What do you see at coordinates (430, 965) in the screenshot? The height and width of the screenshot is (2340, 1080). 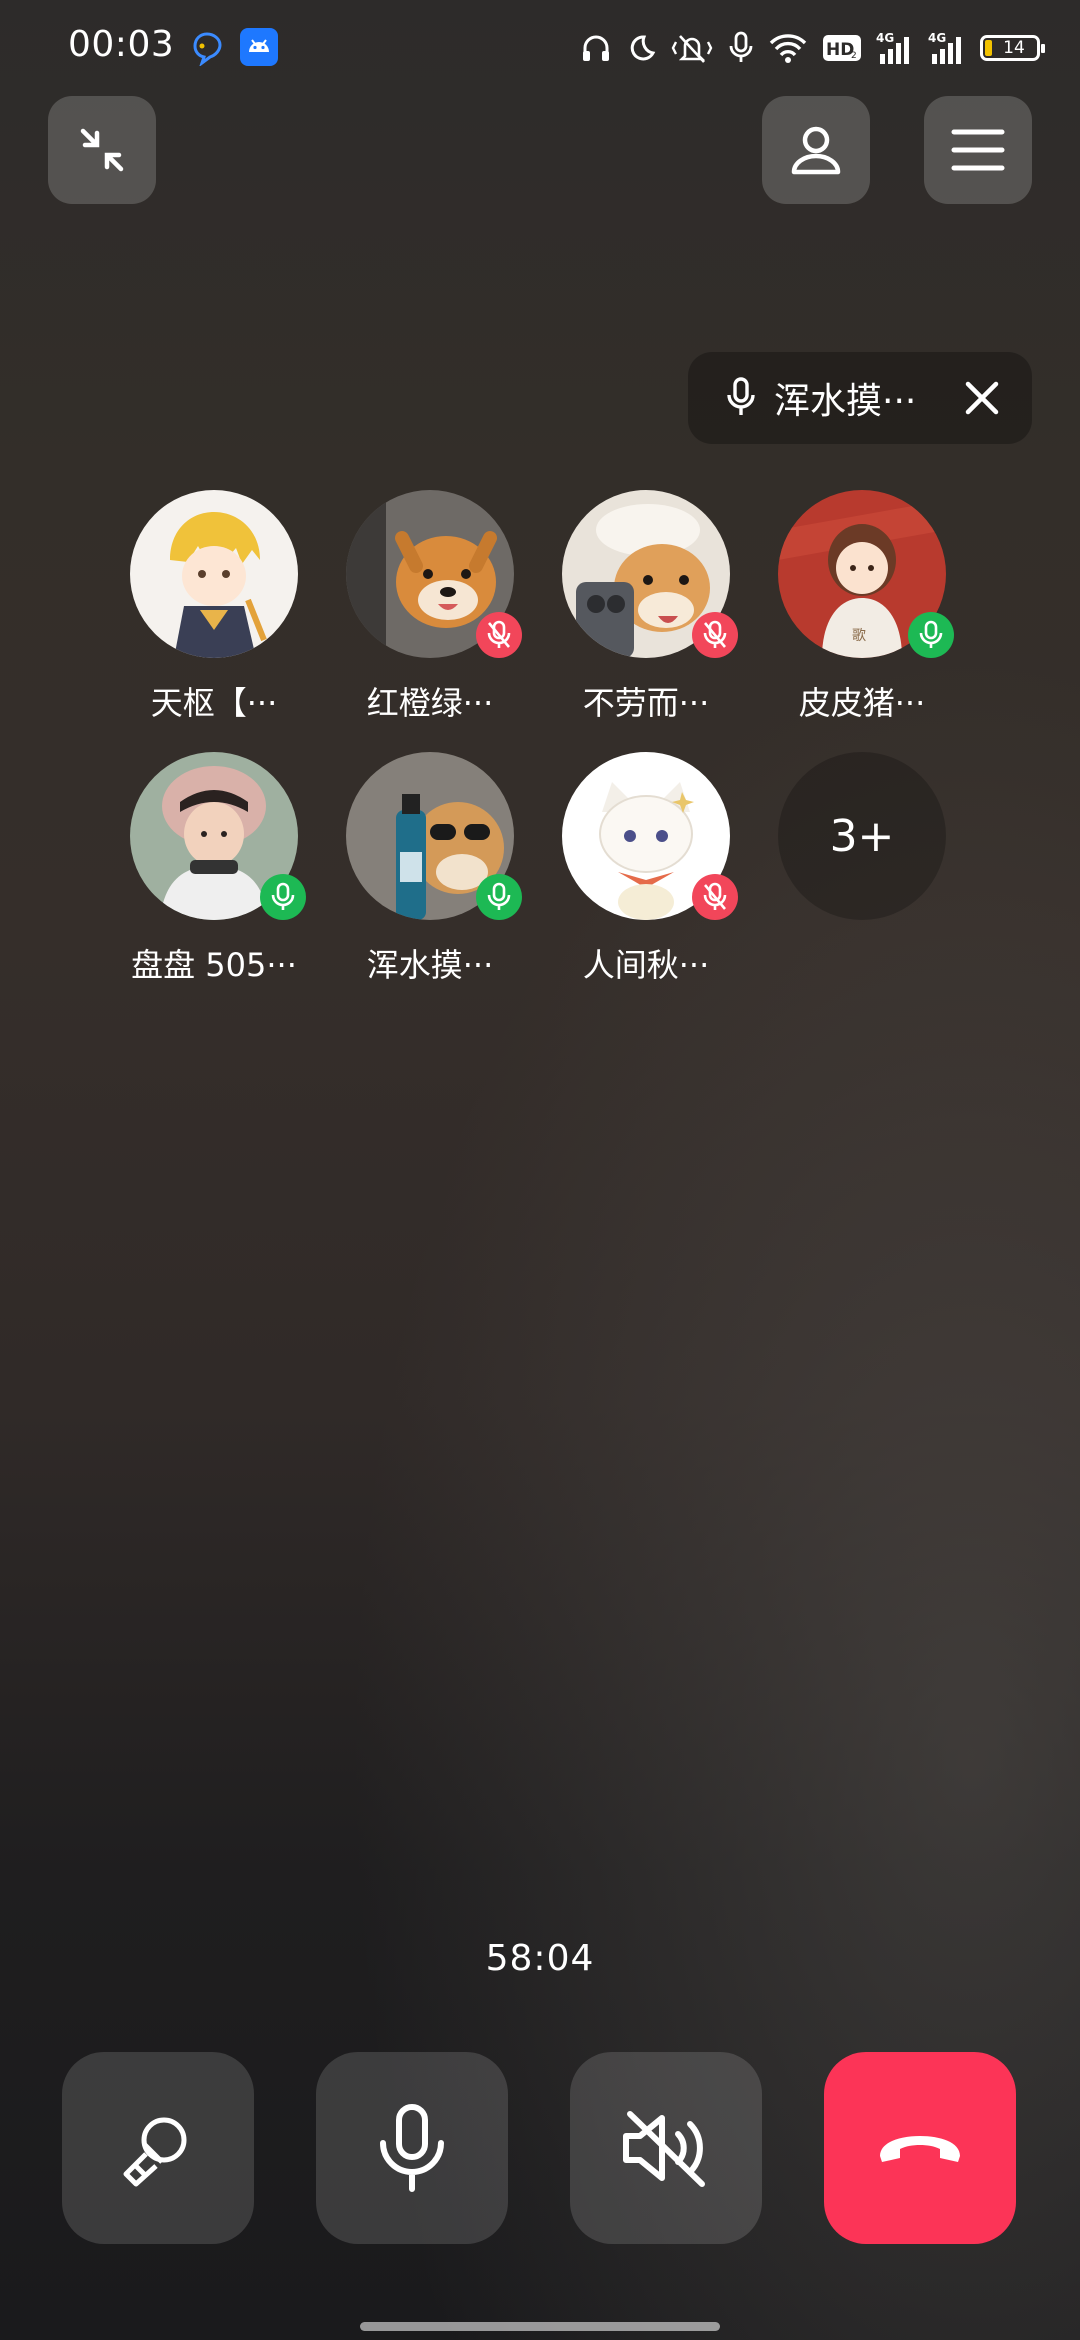 I see `participant-name: 浑水摸···` at bounding box center [430, 965].